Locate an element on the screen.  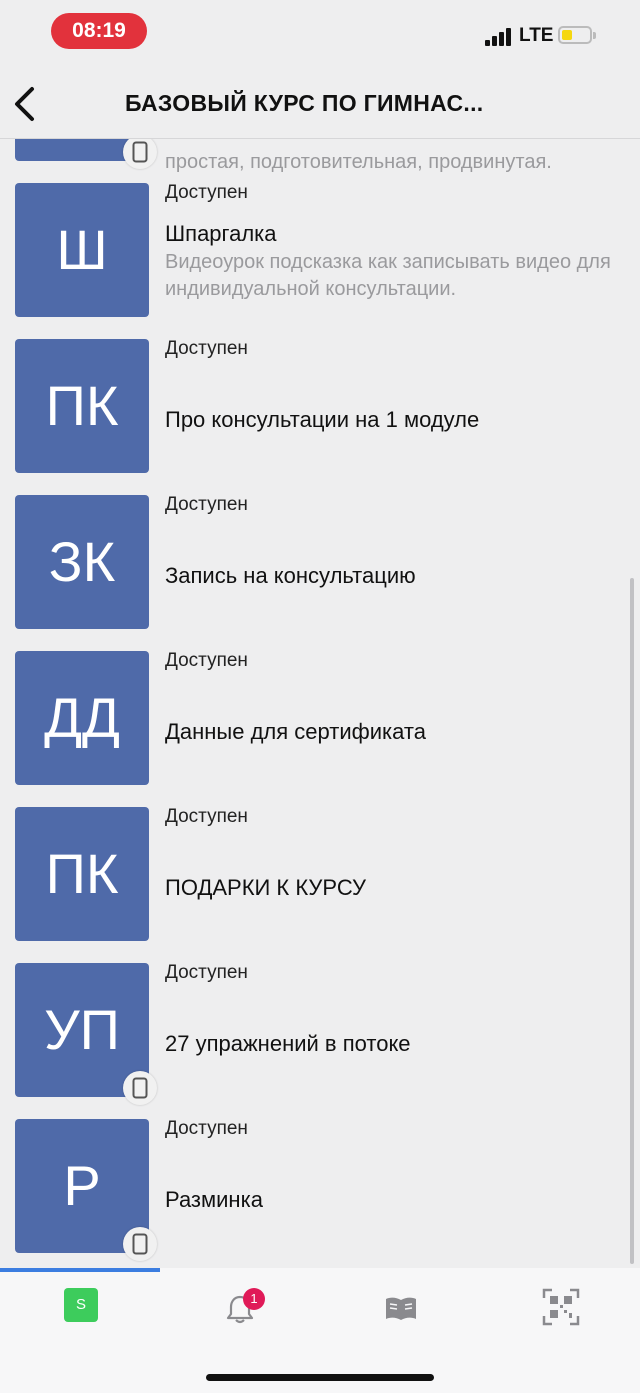
list-item: ЗК Доступен Запись на консультацию is located at coordinates (320, 567).